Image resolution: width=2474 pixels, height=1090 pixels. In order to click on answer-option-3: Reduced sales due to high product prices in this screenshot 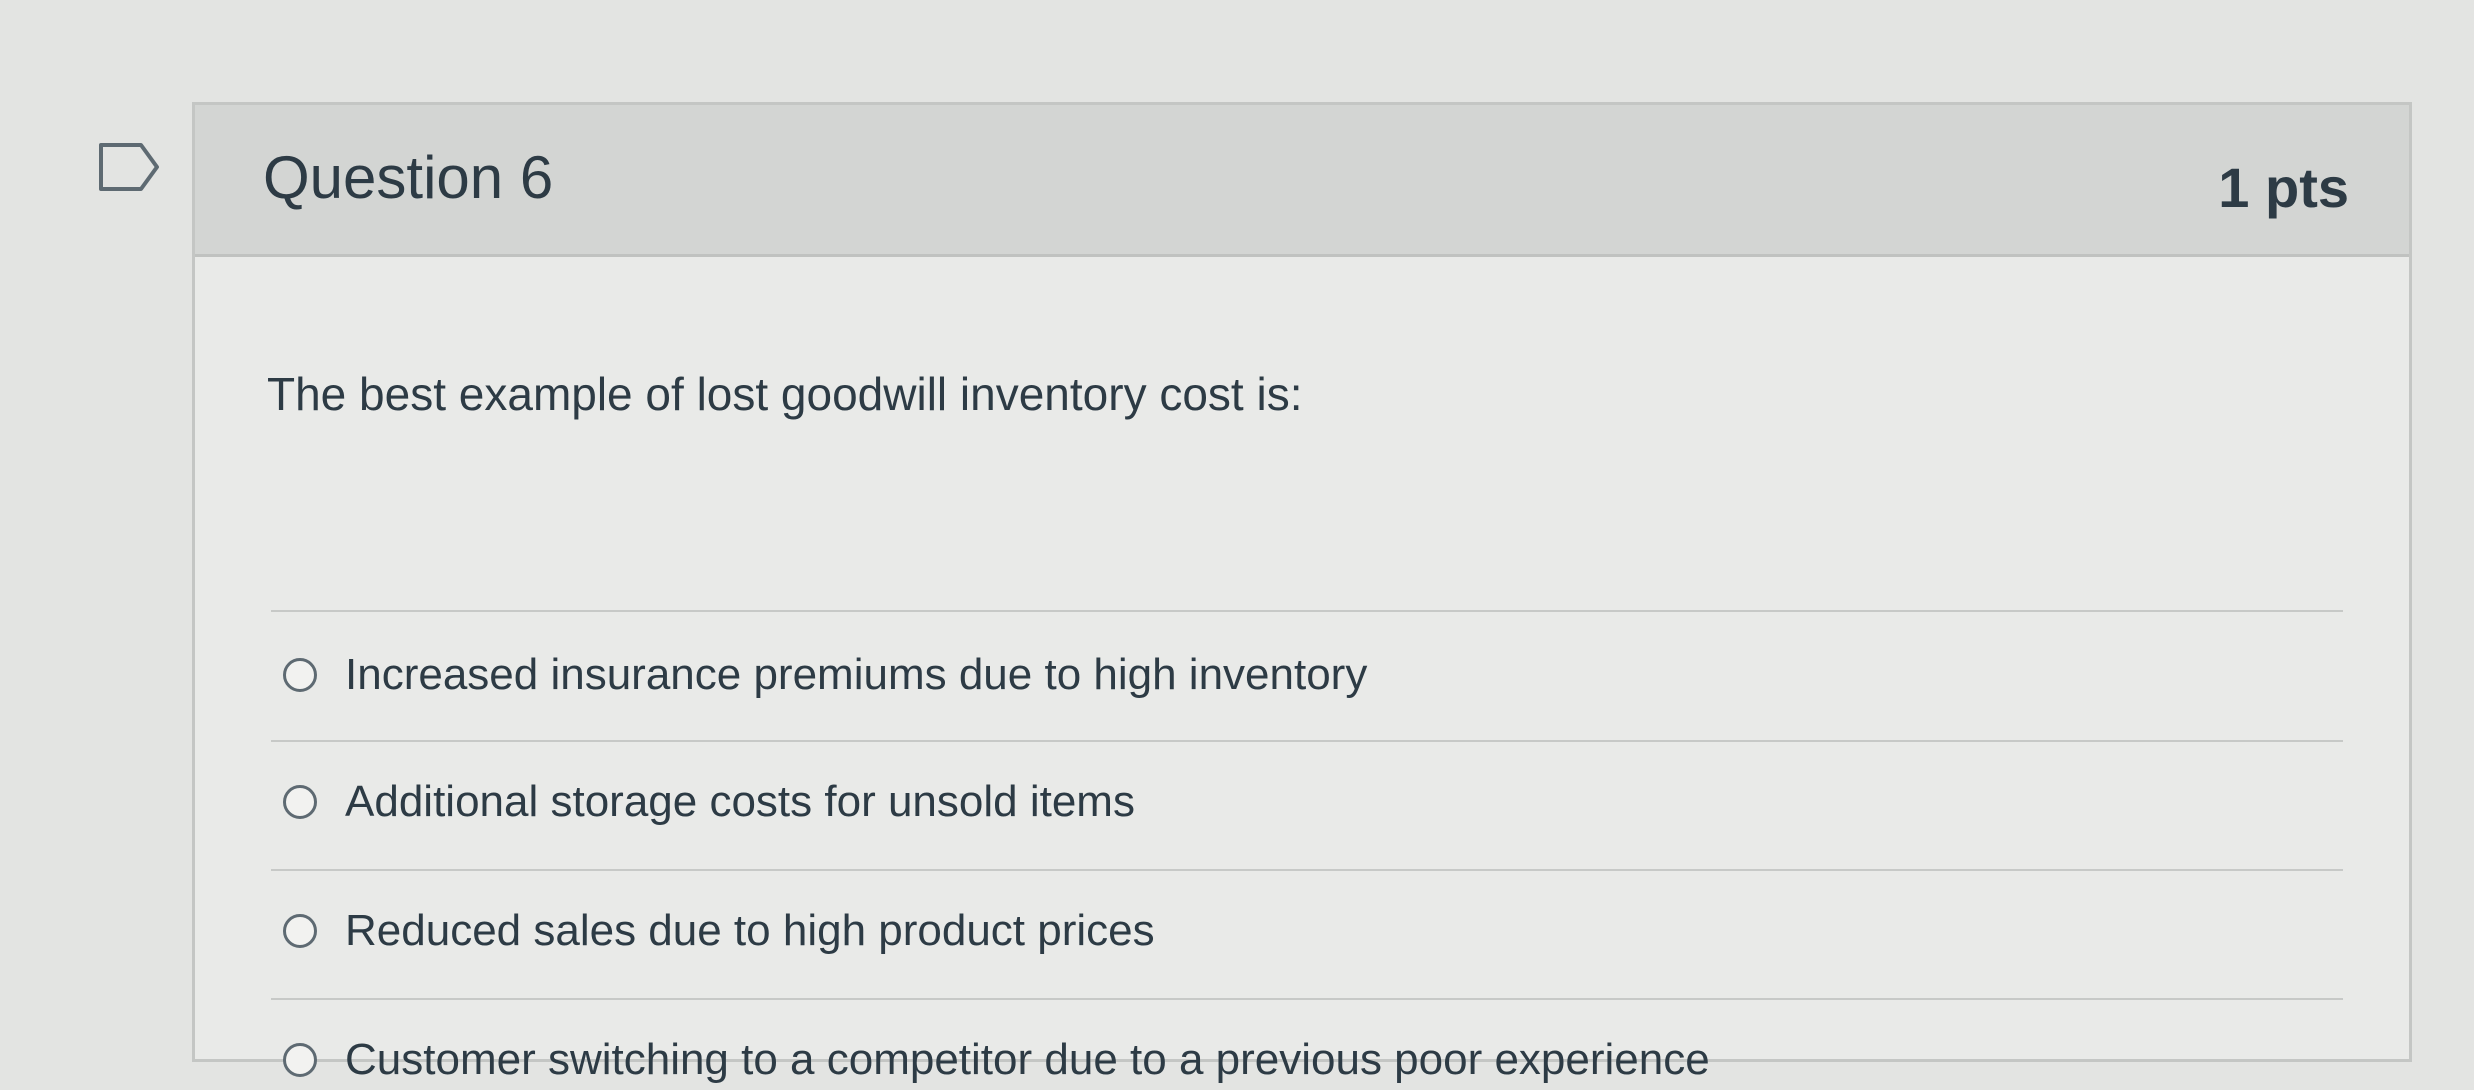, I will do `click(719, 931)`.